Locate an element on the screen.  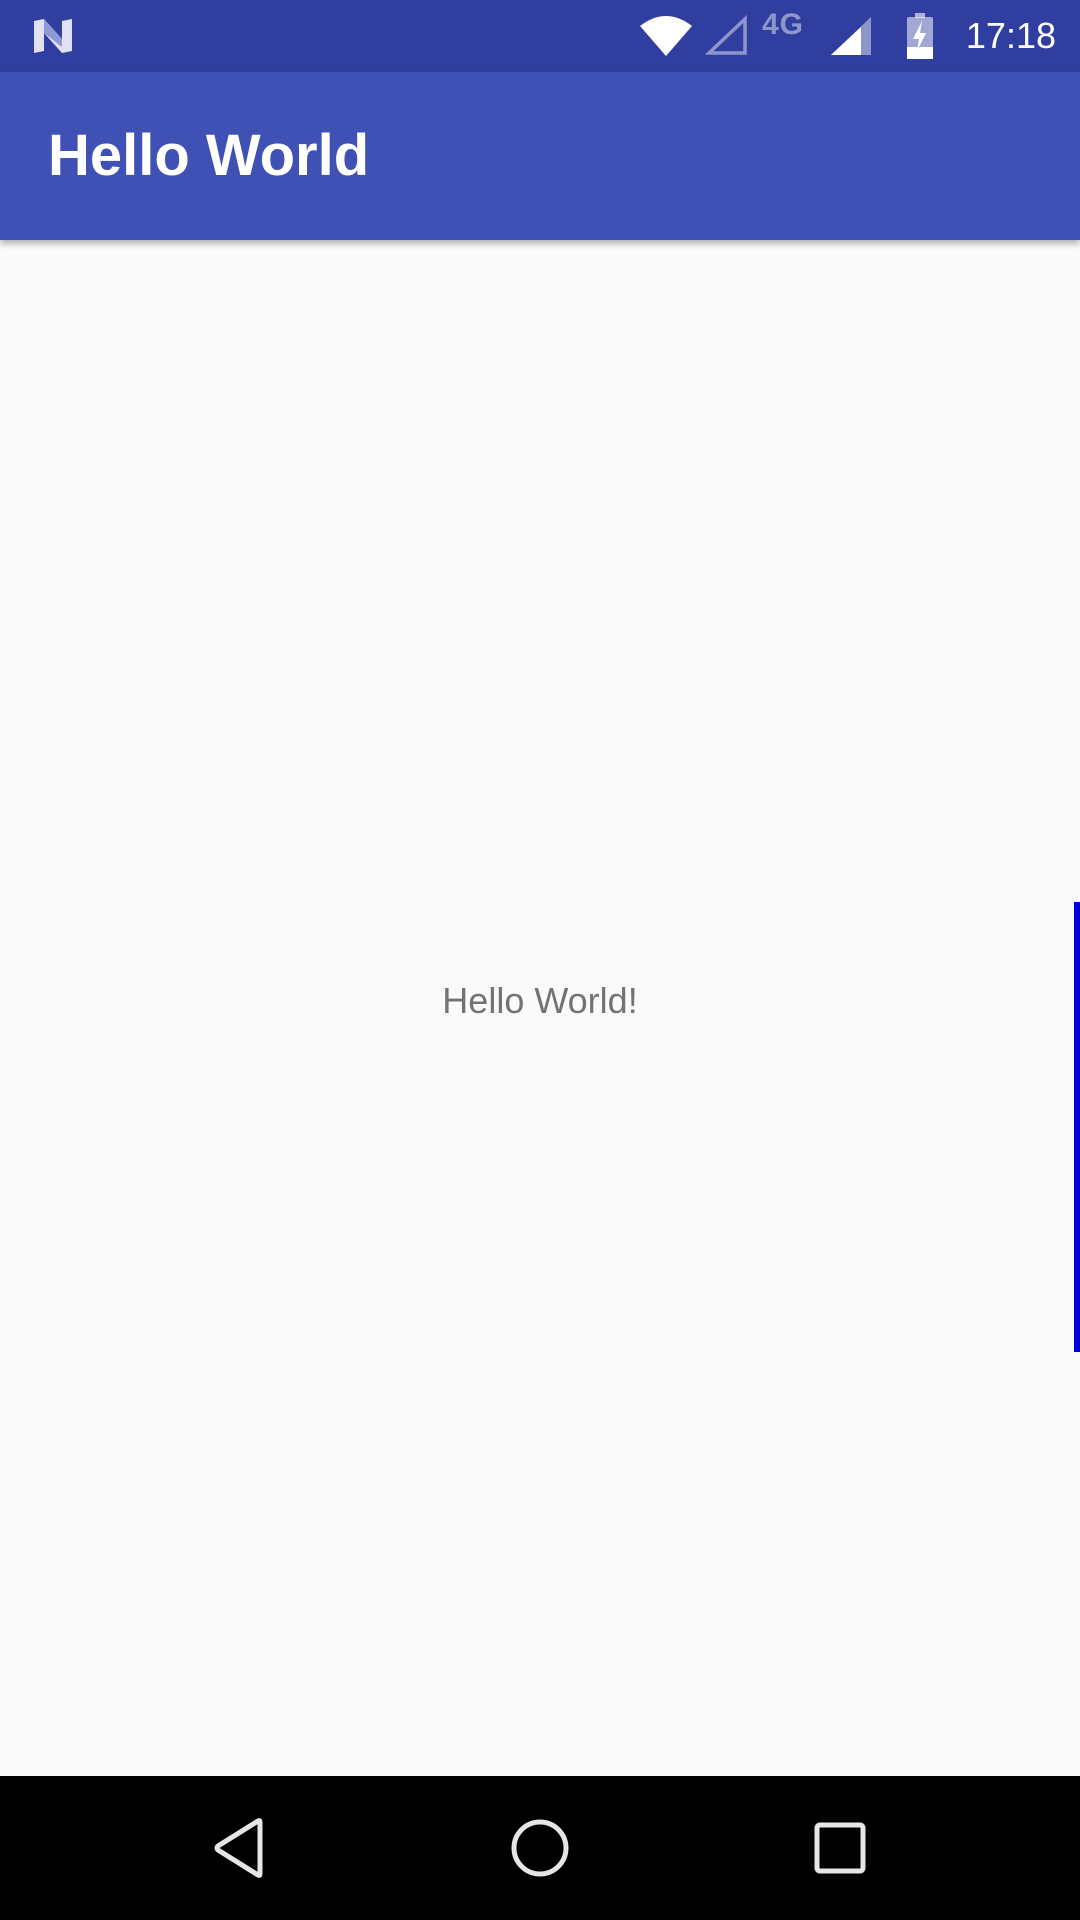
home-circle-icon is located at coordinates (540, 1848).